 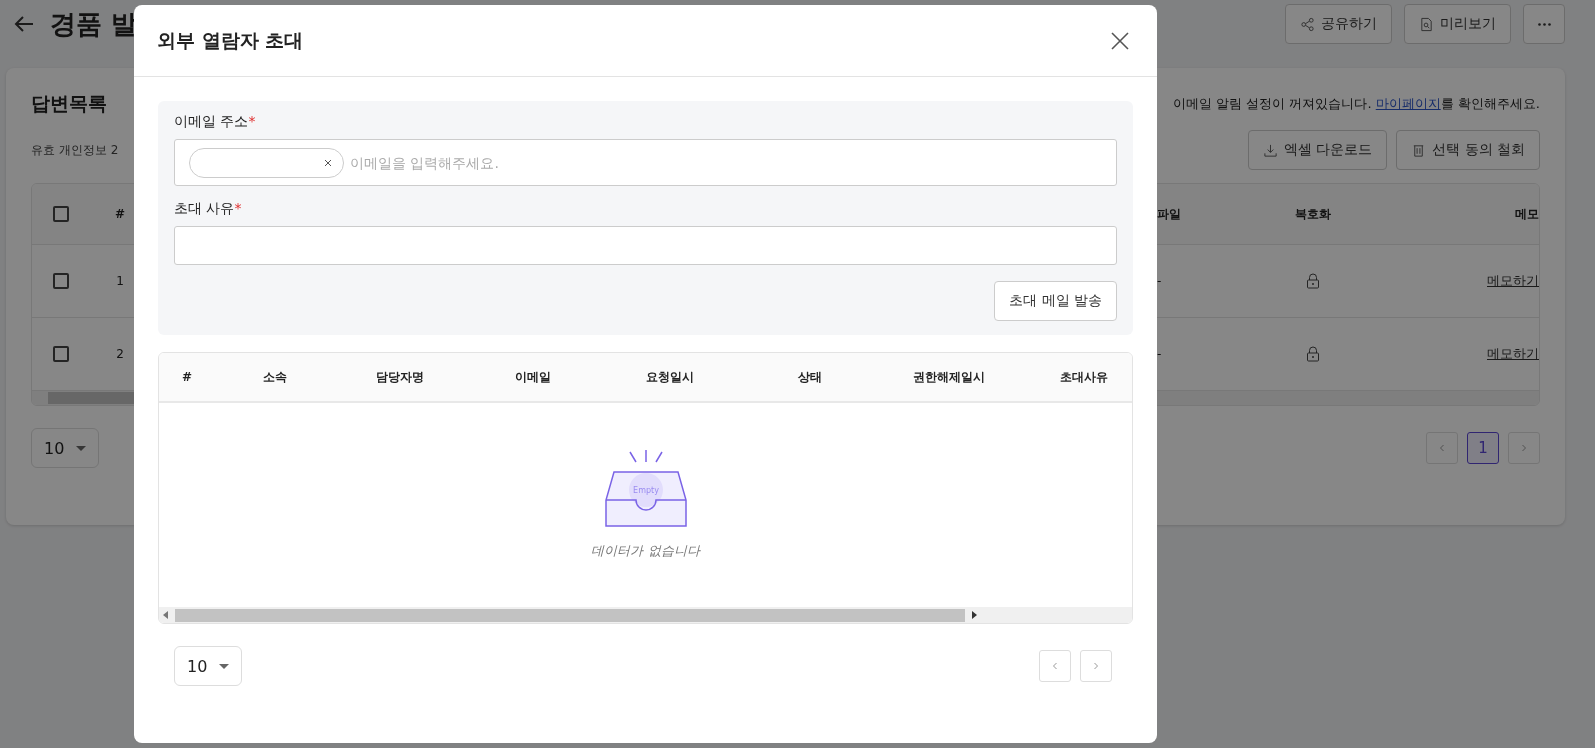 I want to click on section-title: 답변목록, so click(x=69, y=103).